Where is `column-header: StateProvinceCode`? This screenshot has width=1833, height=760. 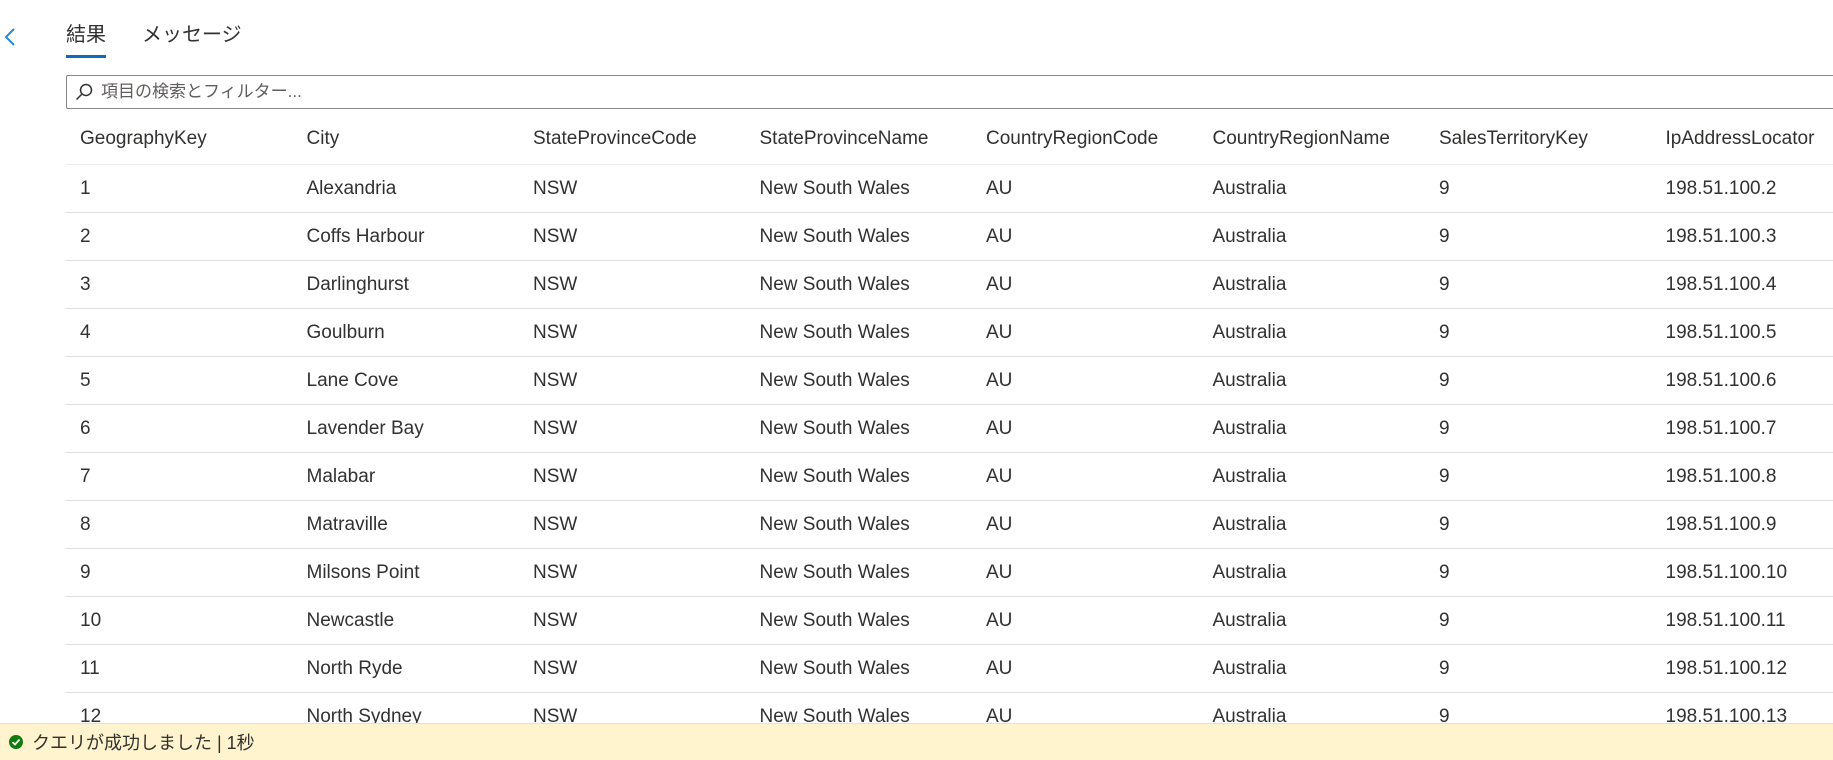 column-header: StateProvinceCode is located at coordinates (632, 139).